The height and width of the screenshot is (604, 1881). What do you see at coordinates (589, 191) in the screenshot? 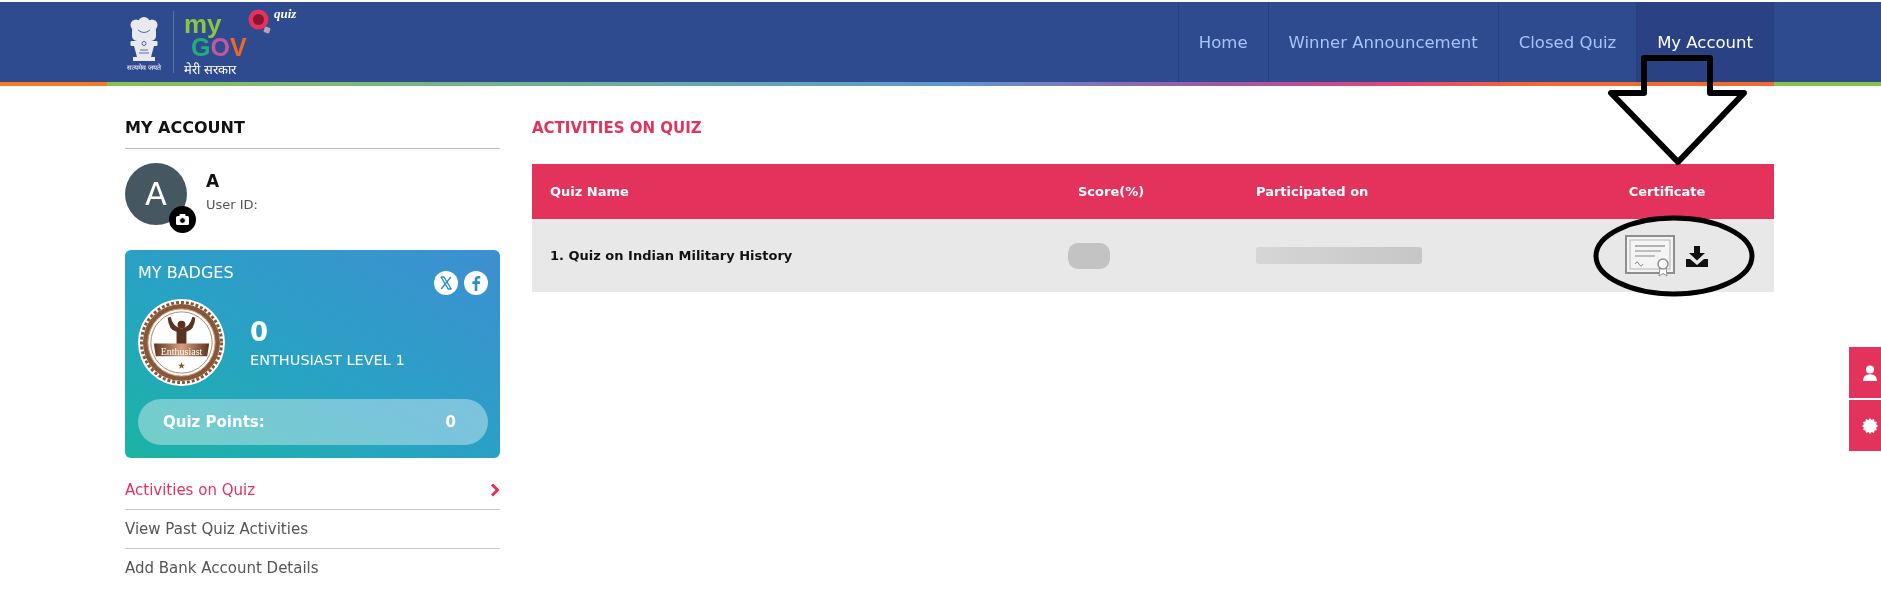
I see `column-header: Quiz Name` at bounding box center [589, 191].